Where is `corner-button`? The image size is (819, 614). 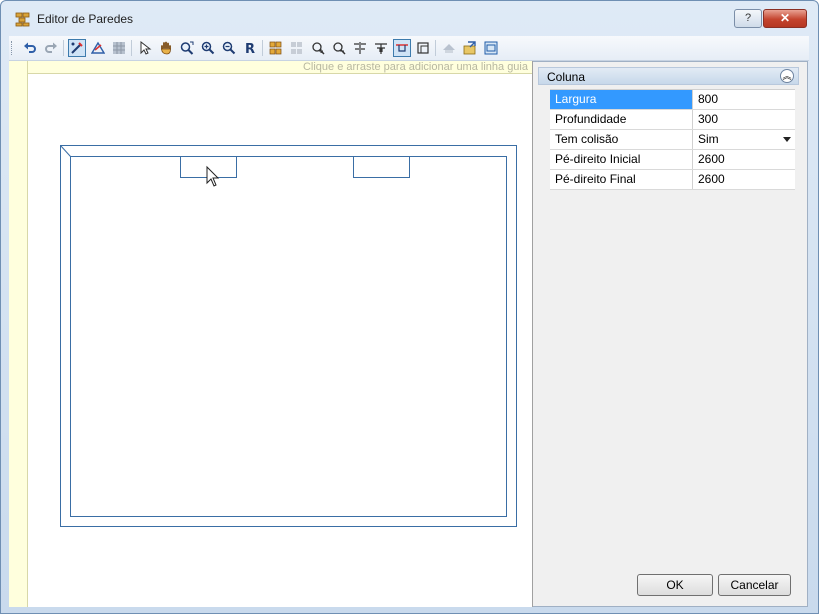 corner-button is located at coordinates (423, 48).